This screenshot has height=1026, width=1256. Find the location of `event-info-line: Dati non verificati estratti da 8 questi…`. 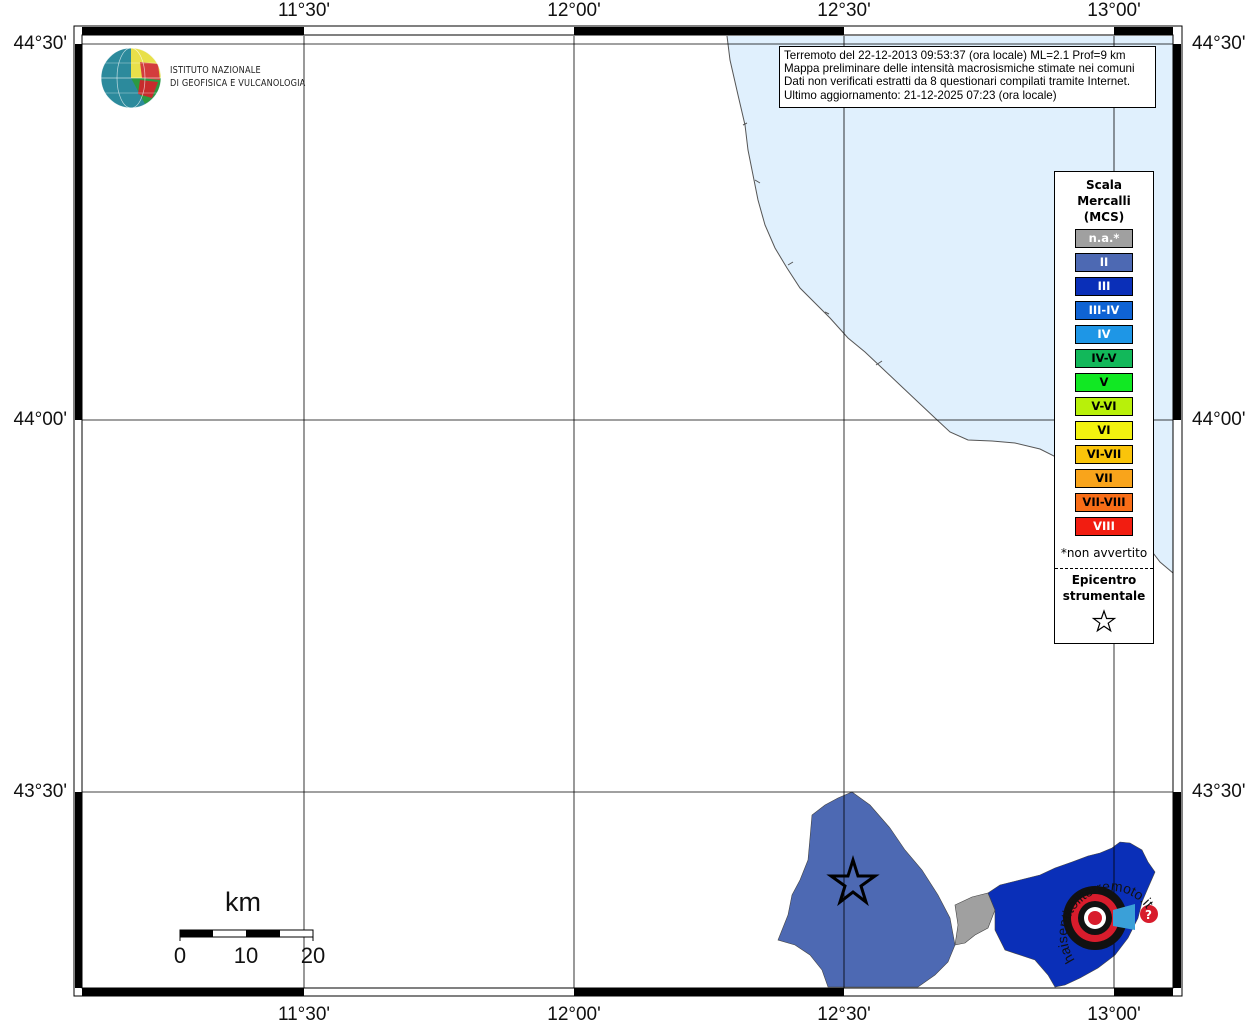

event-info-line: Dati non verificati estratti da 8 questi… is located at coordinates (957, 82).